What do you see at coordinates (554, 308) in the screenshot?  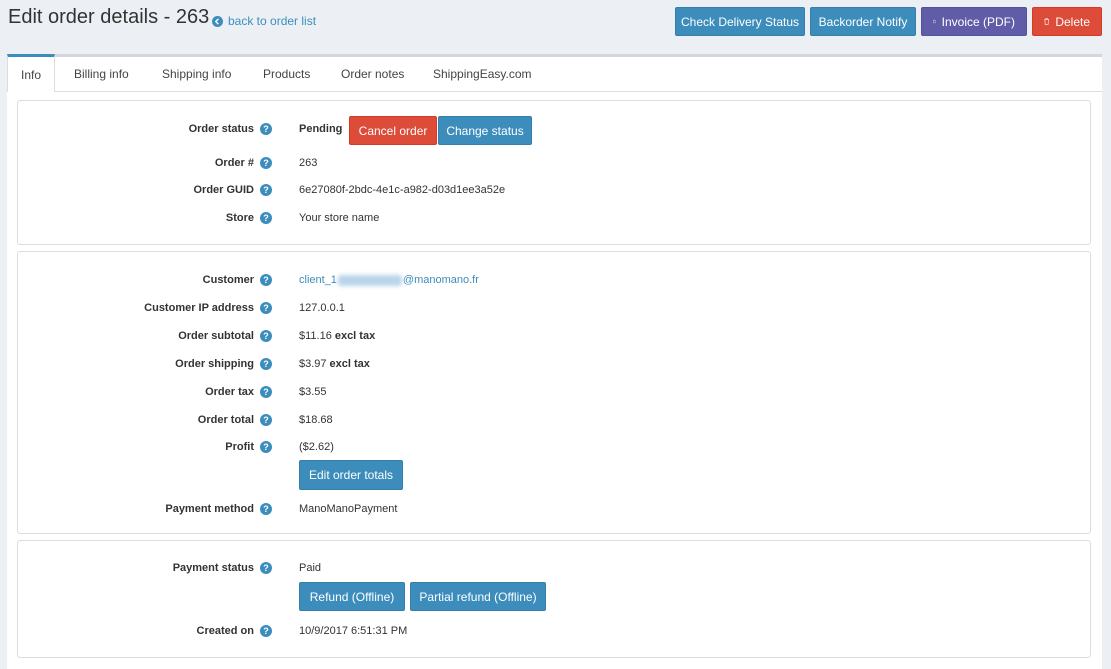 I see `ip-row: Customer IP address? 127.0.0.1` at bounding box center [554, 308].